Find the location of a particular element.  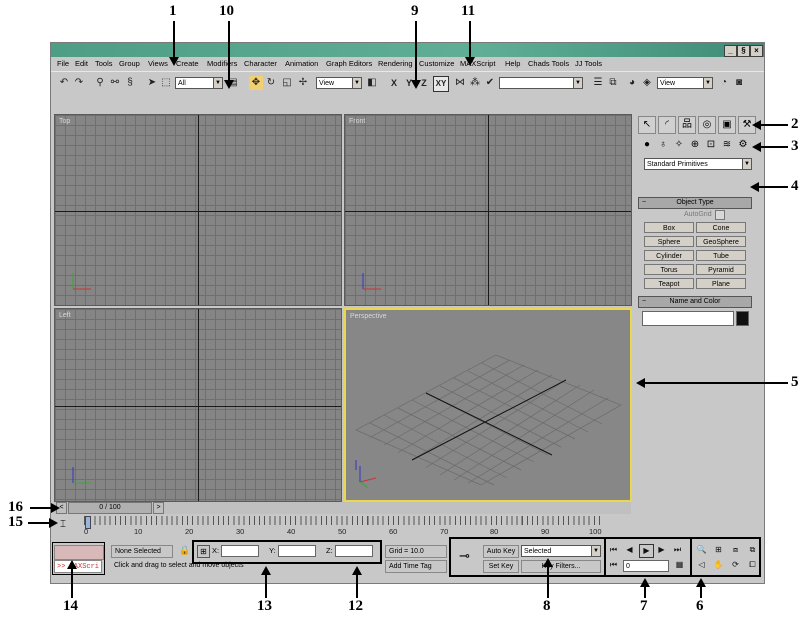

track-bar: ⌶ 0 10 20 30 40 50 60 70 80 90 100 is located at coordinates (342, 527).